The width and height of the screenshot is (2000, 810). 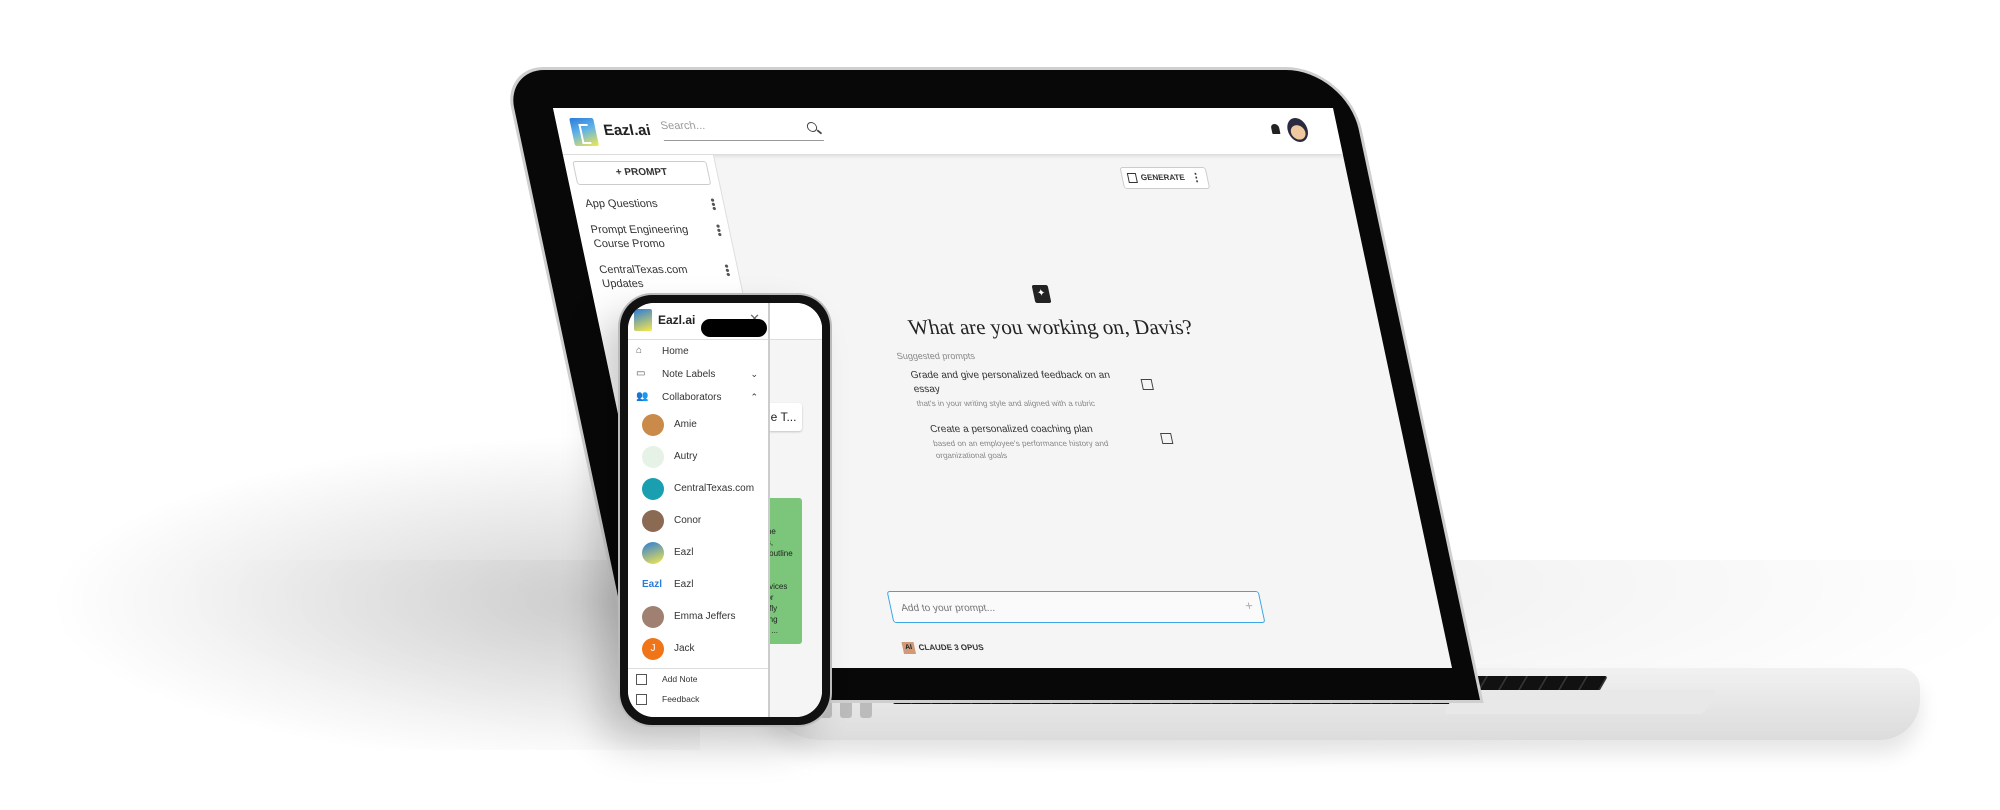 What do you see at coordinates (643, 277) in the screenshot?
I see `note-title: CentralTexas.com Updates` at bounding box center [643, 277].